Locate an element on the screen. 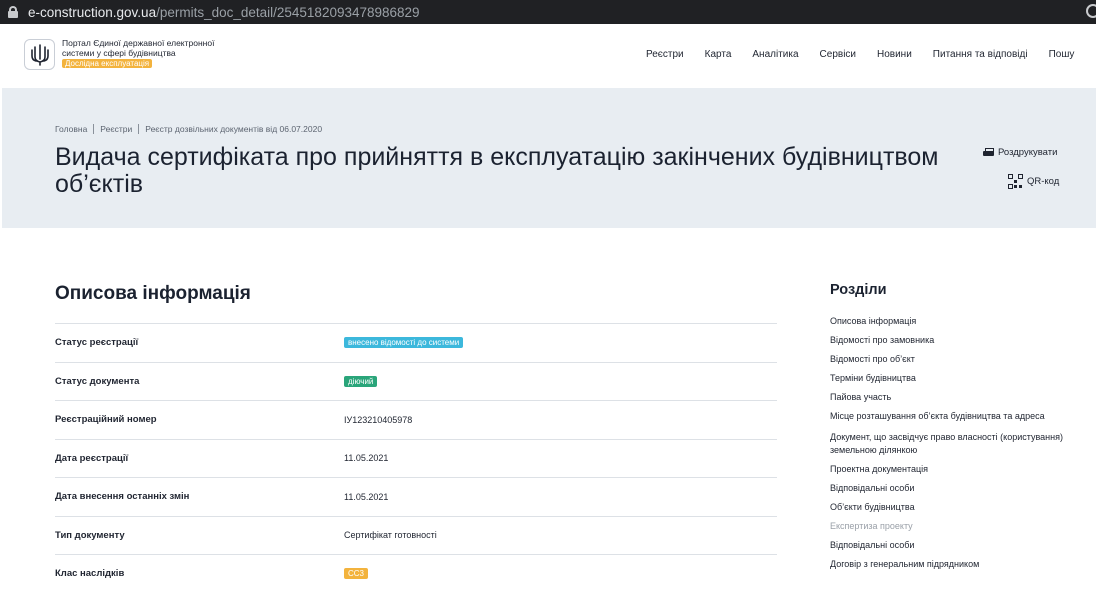 The height and width of the screenshot is (593, 1096). table-row: Статус документа діючий is located at coordinates (416, 381).